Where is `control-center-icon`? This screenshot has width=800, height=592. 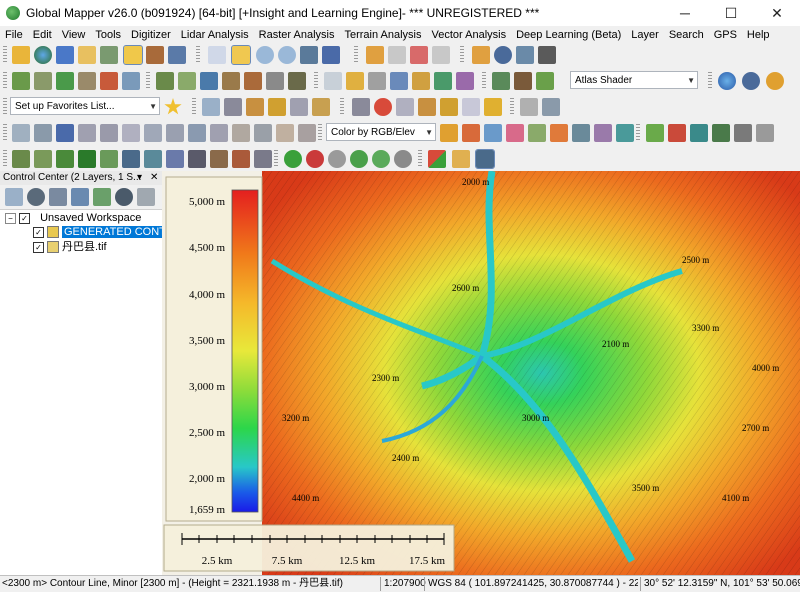
control-center-icon is located at coordinates (133, 55).